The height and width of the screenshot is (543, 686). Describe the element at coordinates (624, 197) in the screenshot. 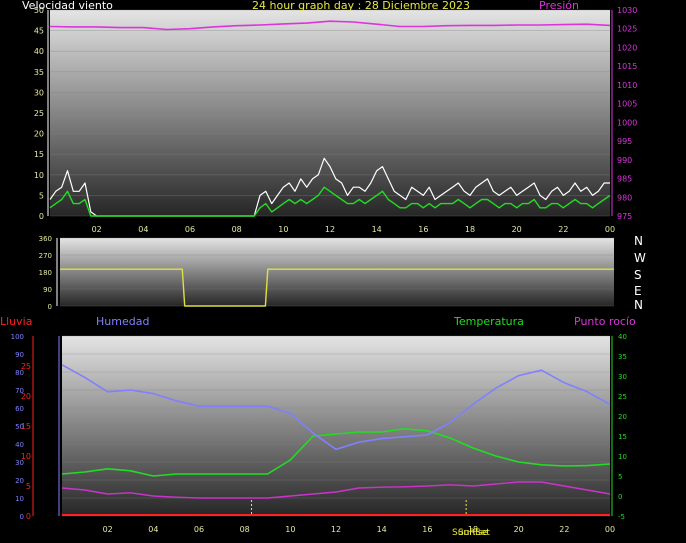

I see `pressure-y-tick-label: 980` at that location.